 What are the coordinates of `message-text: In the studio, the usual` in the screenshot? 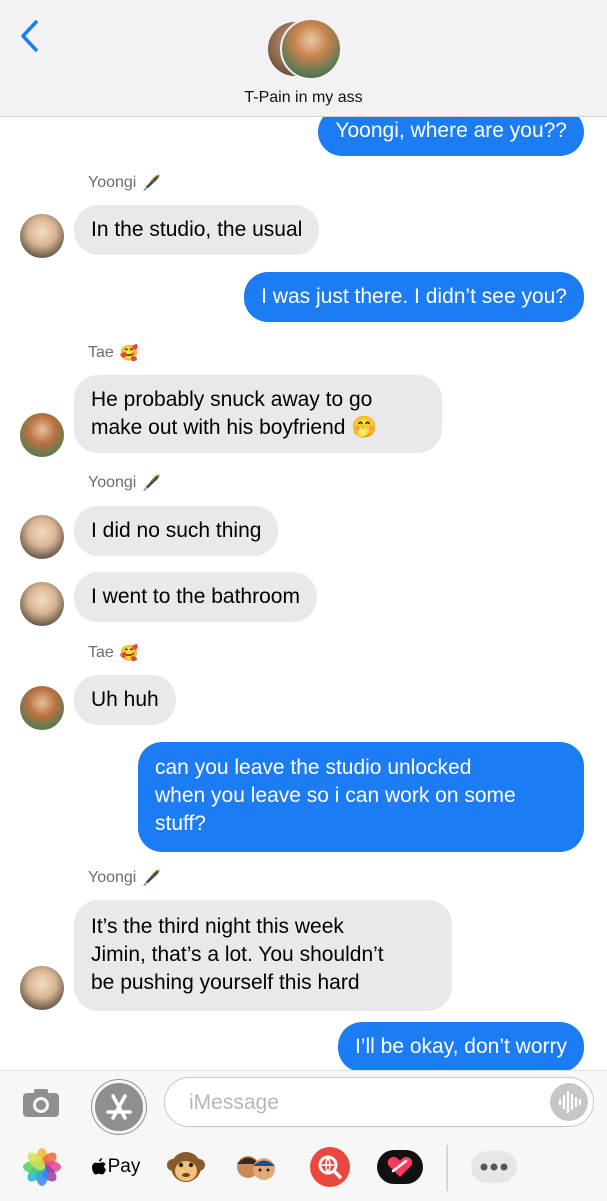 It's located at (197, 229).